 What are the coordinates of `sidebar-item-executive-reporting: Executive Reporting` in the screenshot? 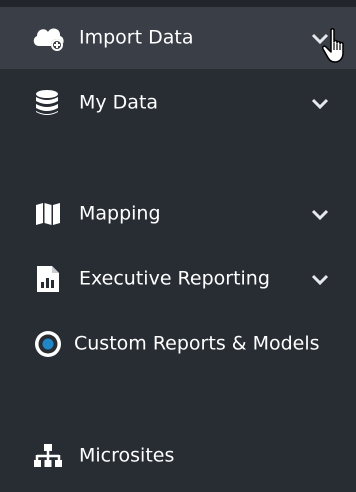 It's located at (178, 279).